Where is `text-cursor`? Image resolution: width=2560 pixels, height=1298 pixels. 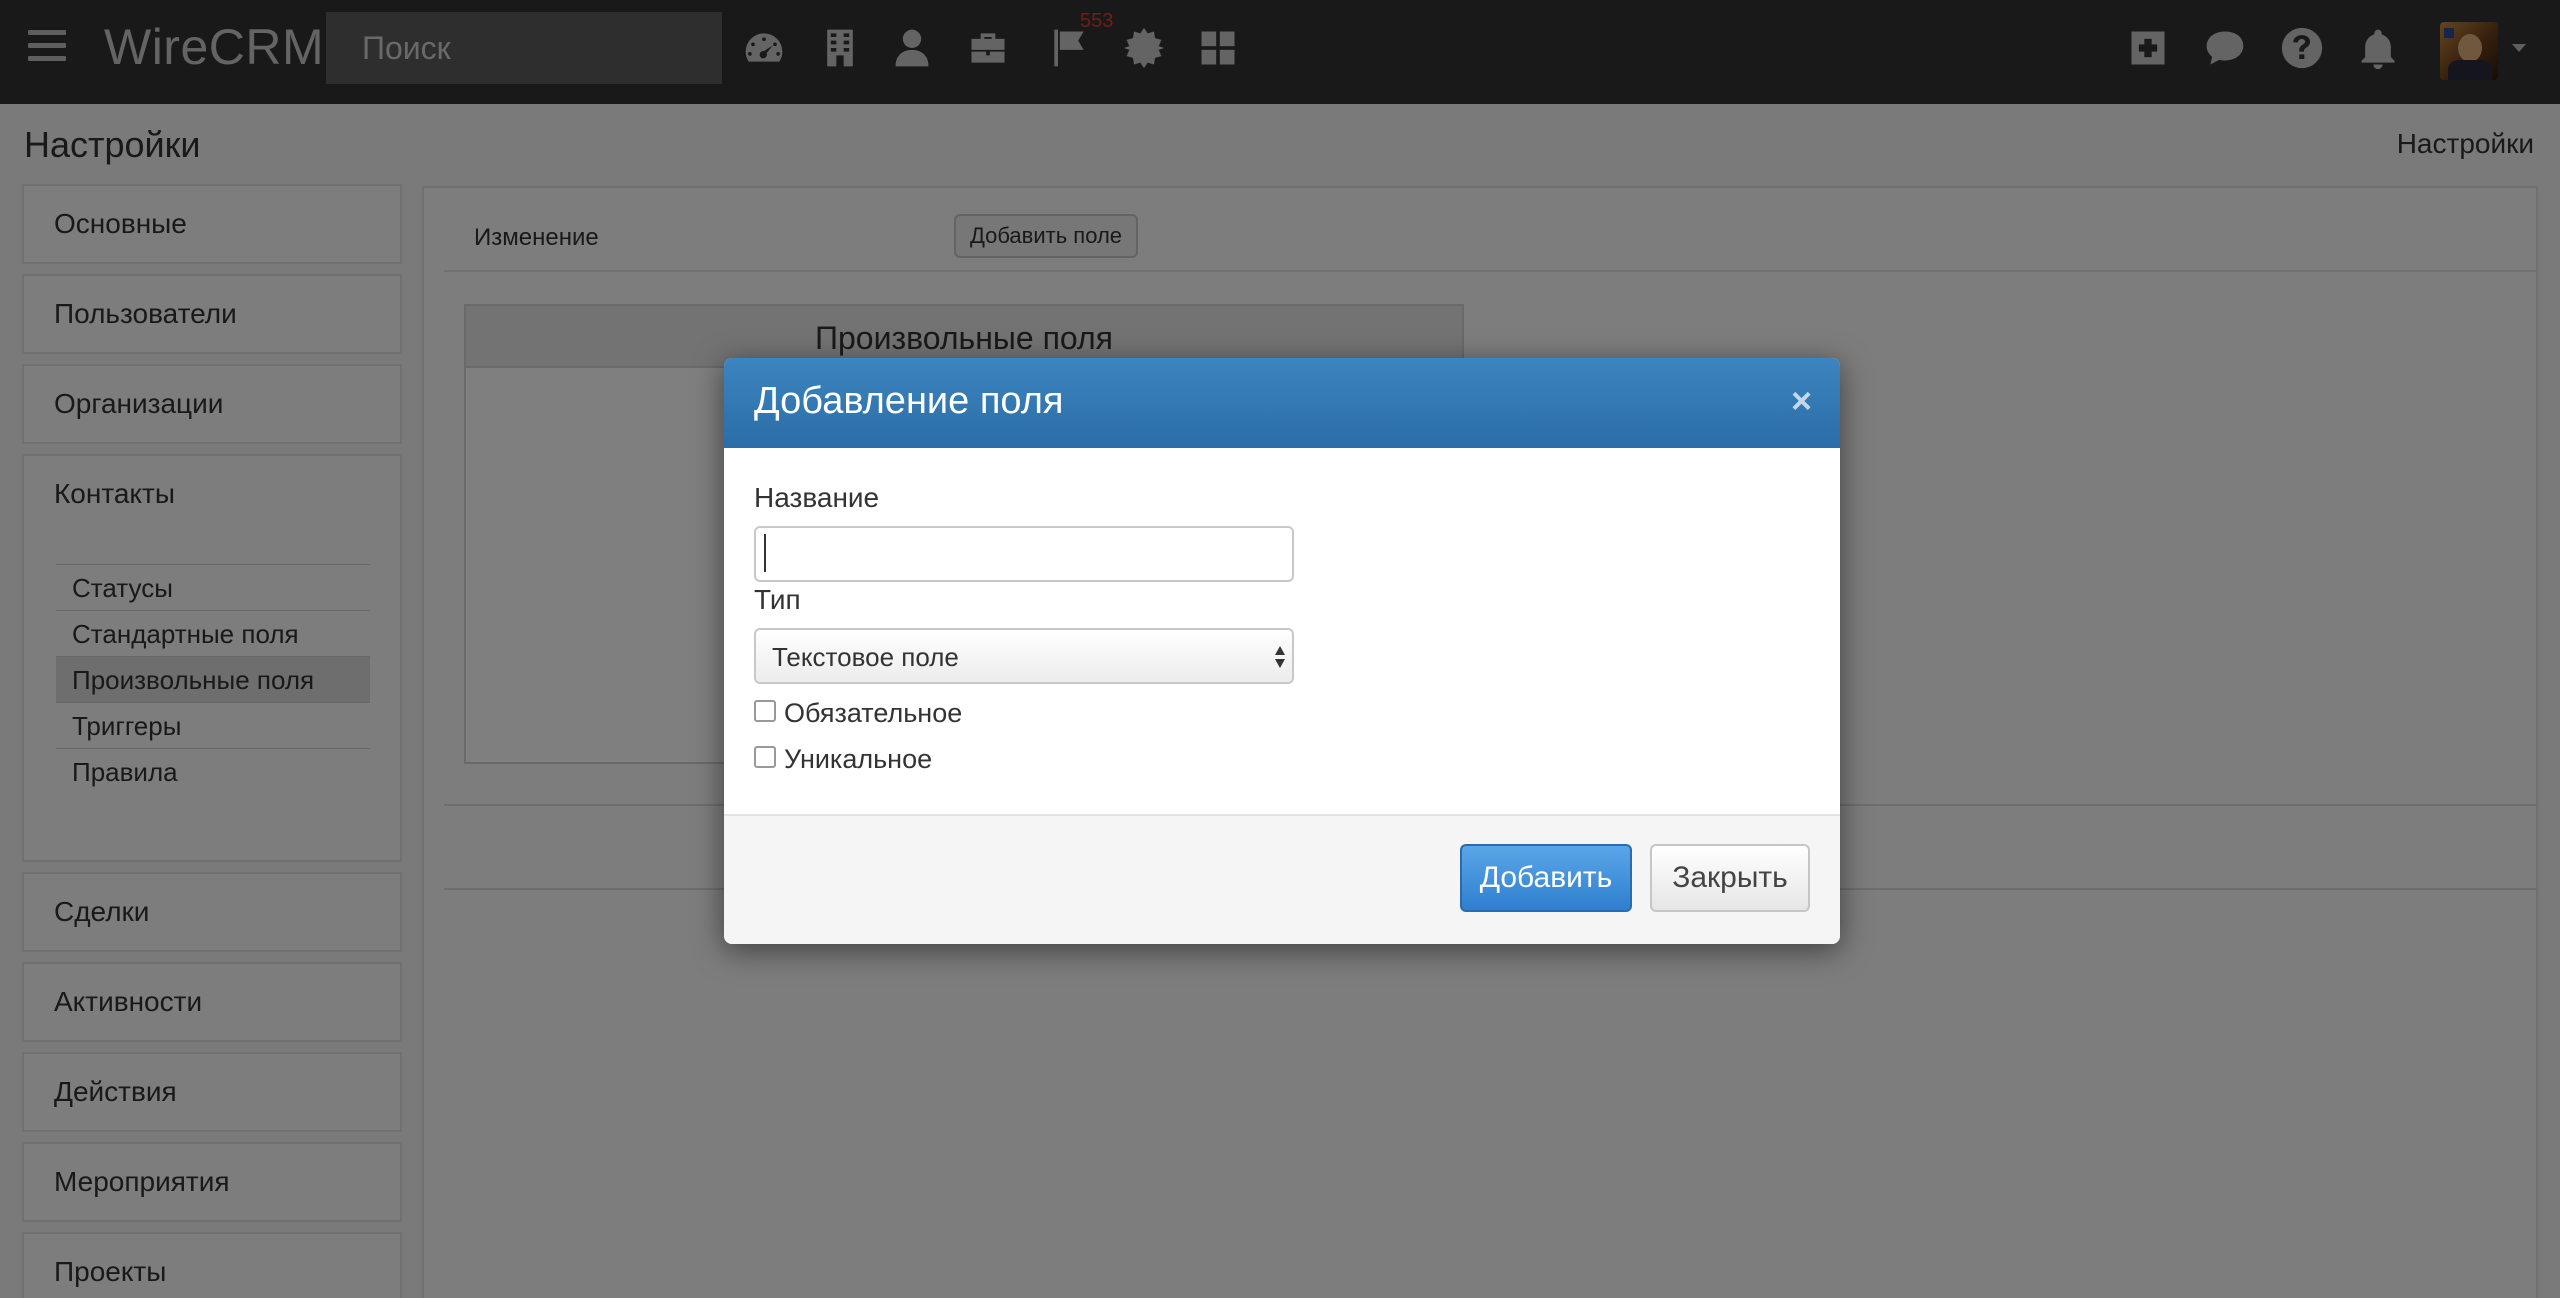 text-cursor is located at coordinates (765, 553).